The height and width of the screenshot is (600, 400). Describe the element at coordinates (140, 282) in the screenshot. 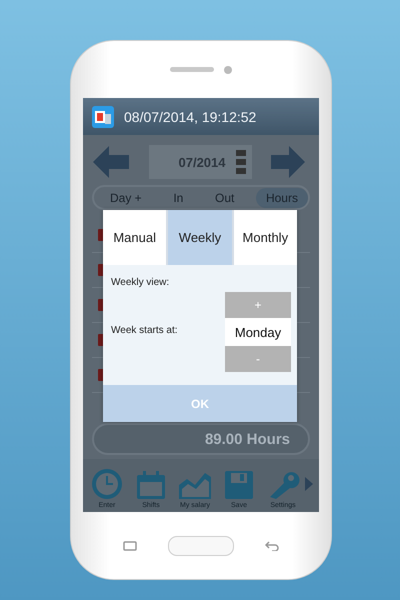

I see `section-label: Weekly view:` at that location.